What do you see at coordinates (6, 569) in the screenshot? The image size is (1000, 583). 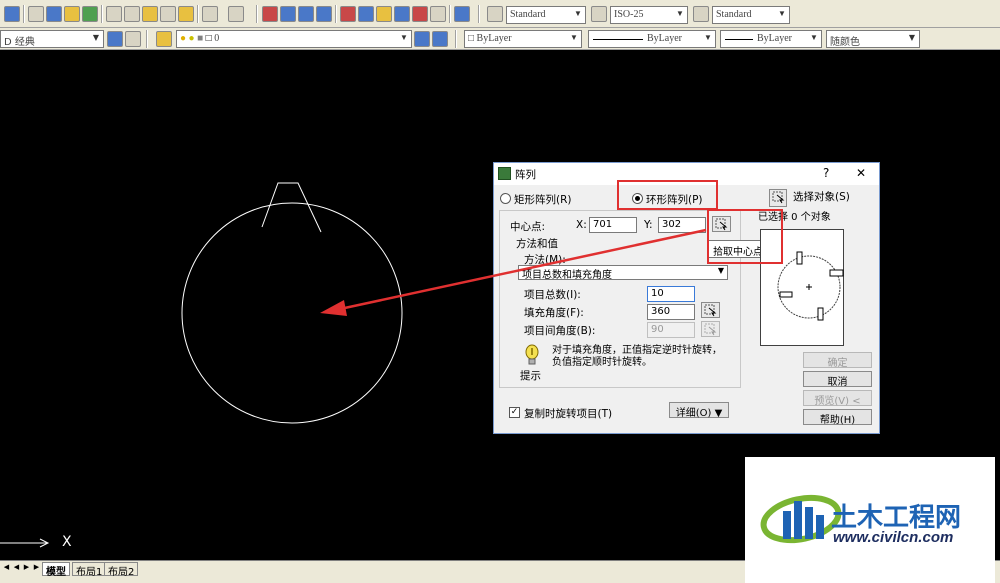 I see `first-tab-icon: ◀` at bounding box center [6, 569].